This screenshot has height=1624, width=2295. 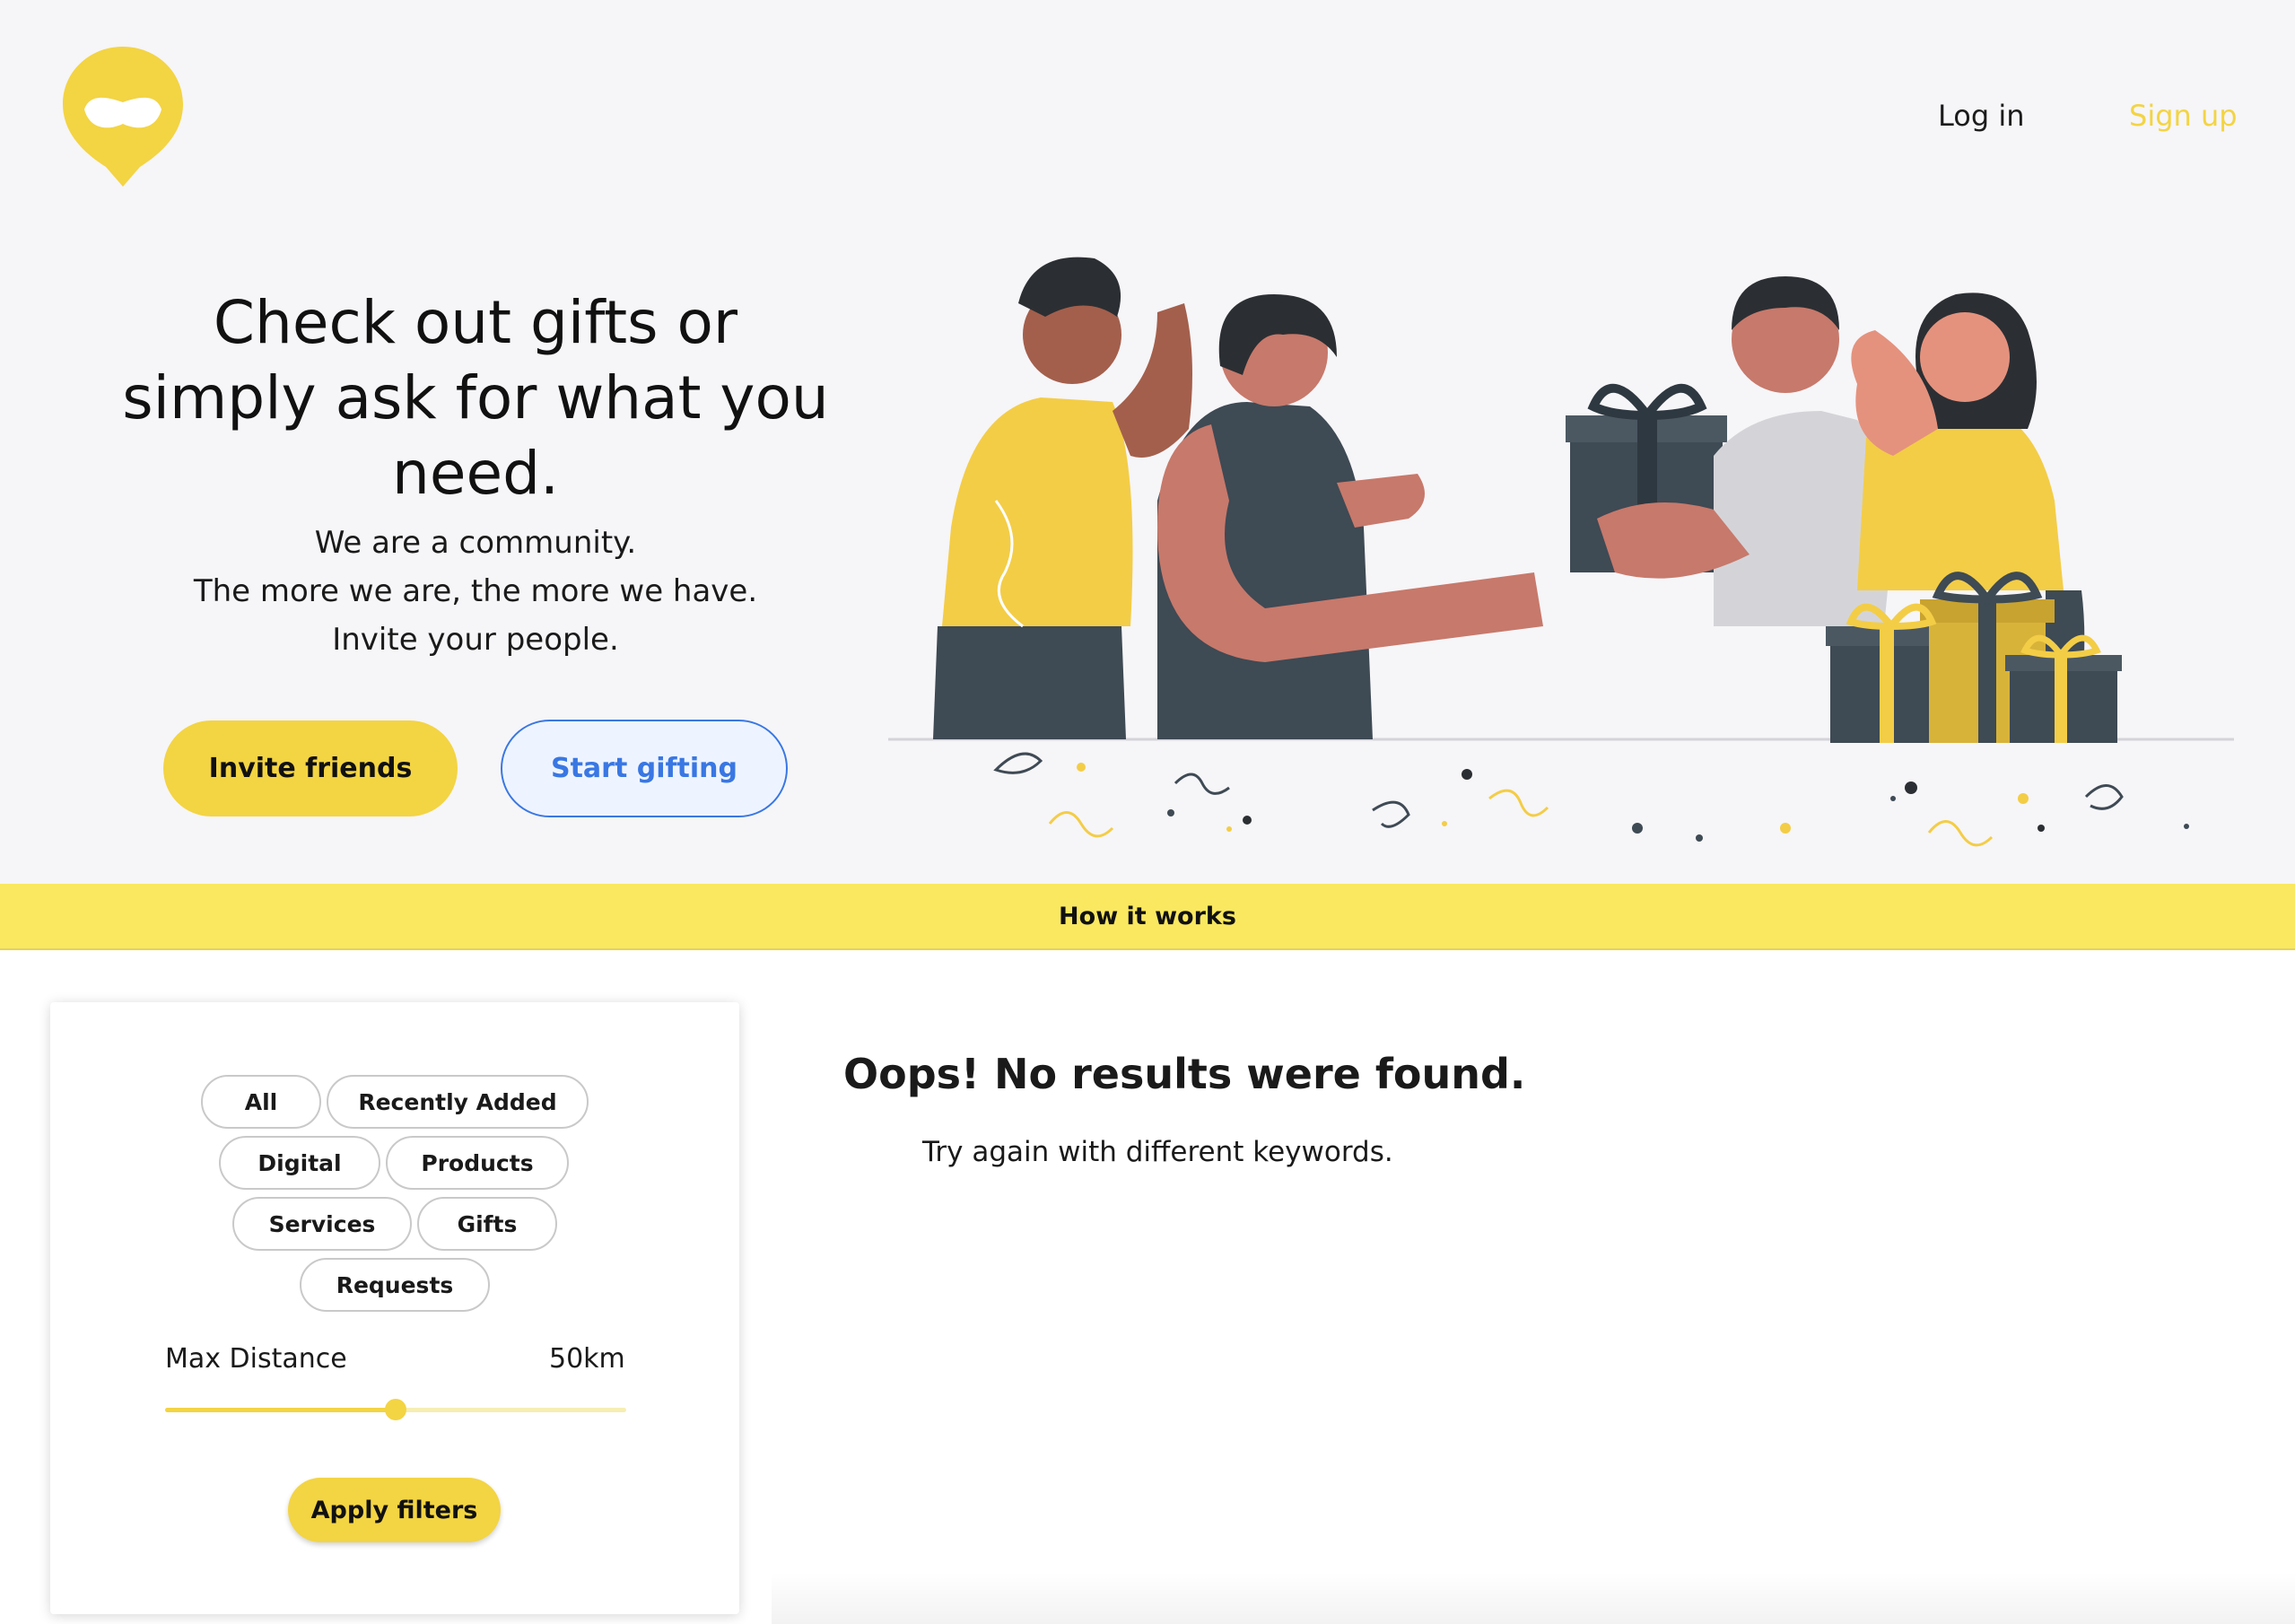 What do you see at coordinates (256, 1359) in the screenshot?
I see `max-distance-label: Max Distance` at bounding box center [256, 1359].